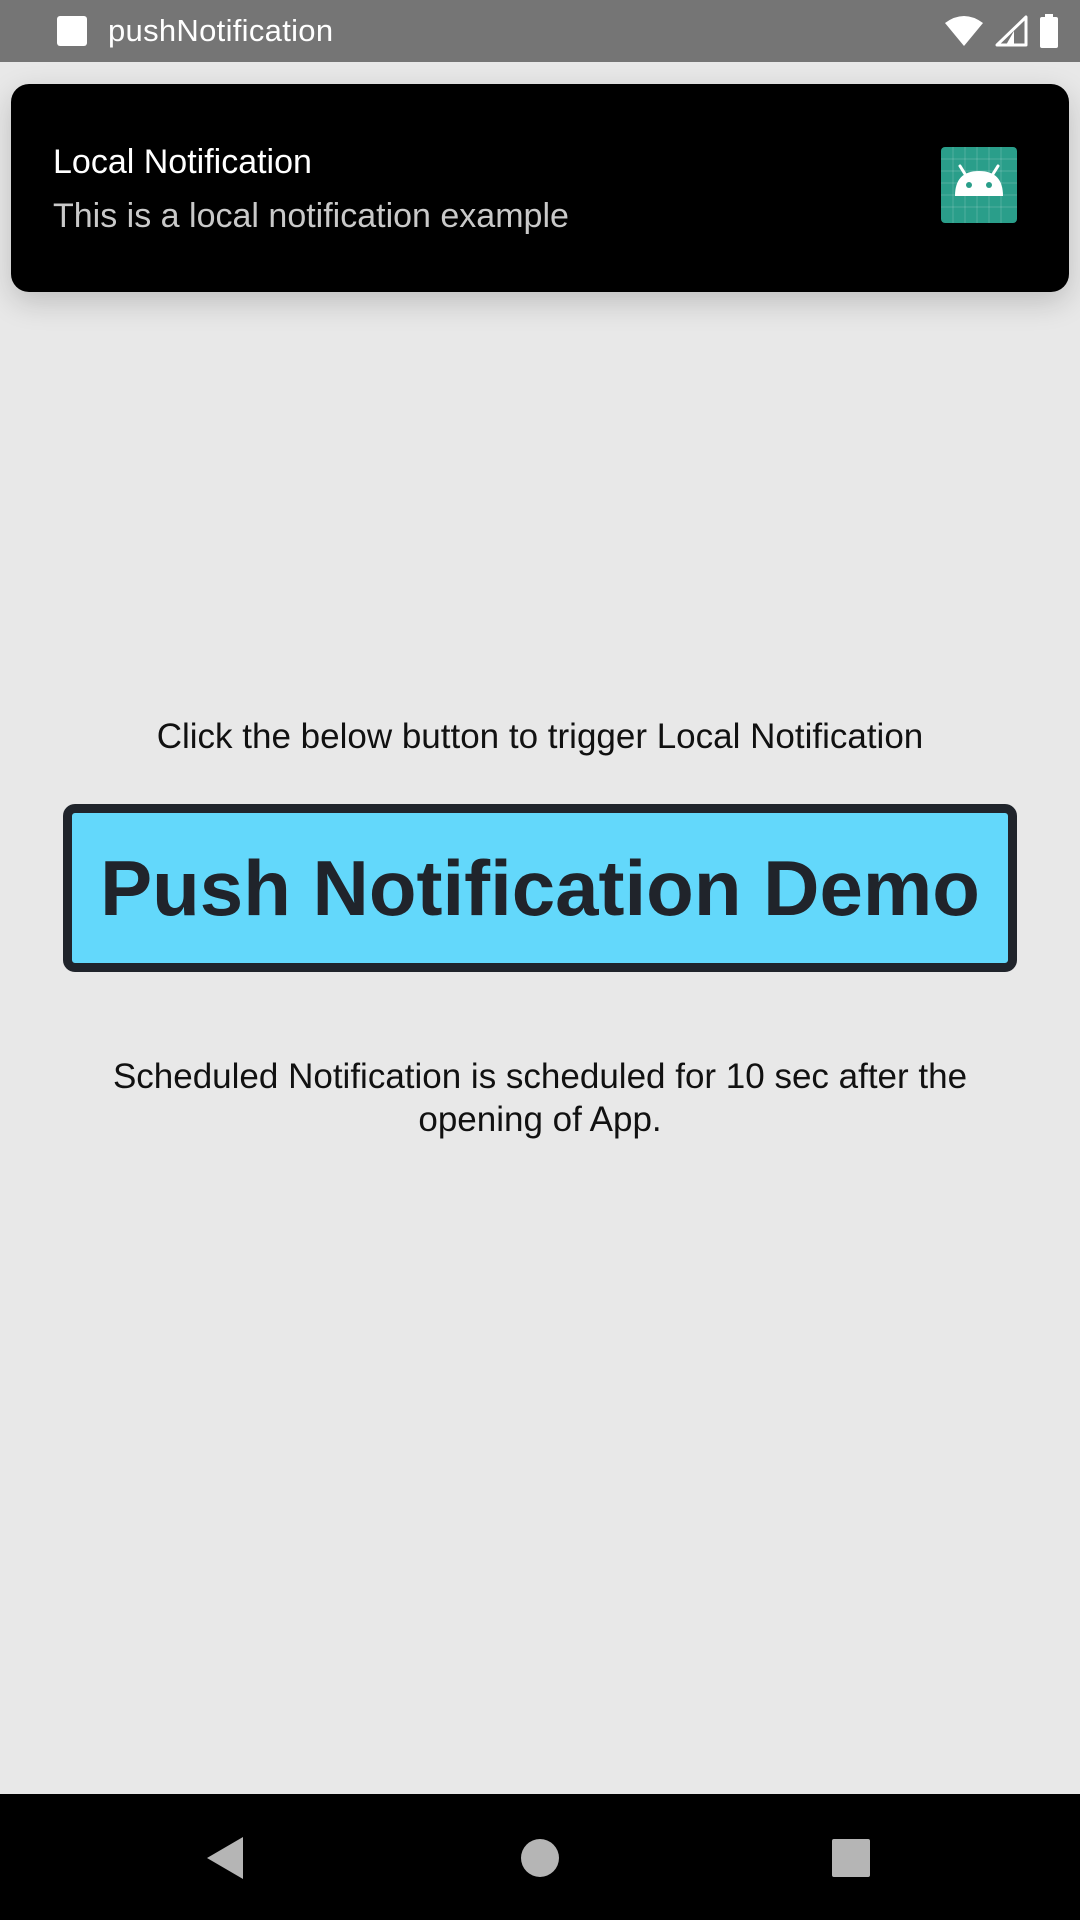  I want to click on wifi-icon, so click(964, 31).